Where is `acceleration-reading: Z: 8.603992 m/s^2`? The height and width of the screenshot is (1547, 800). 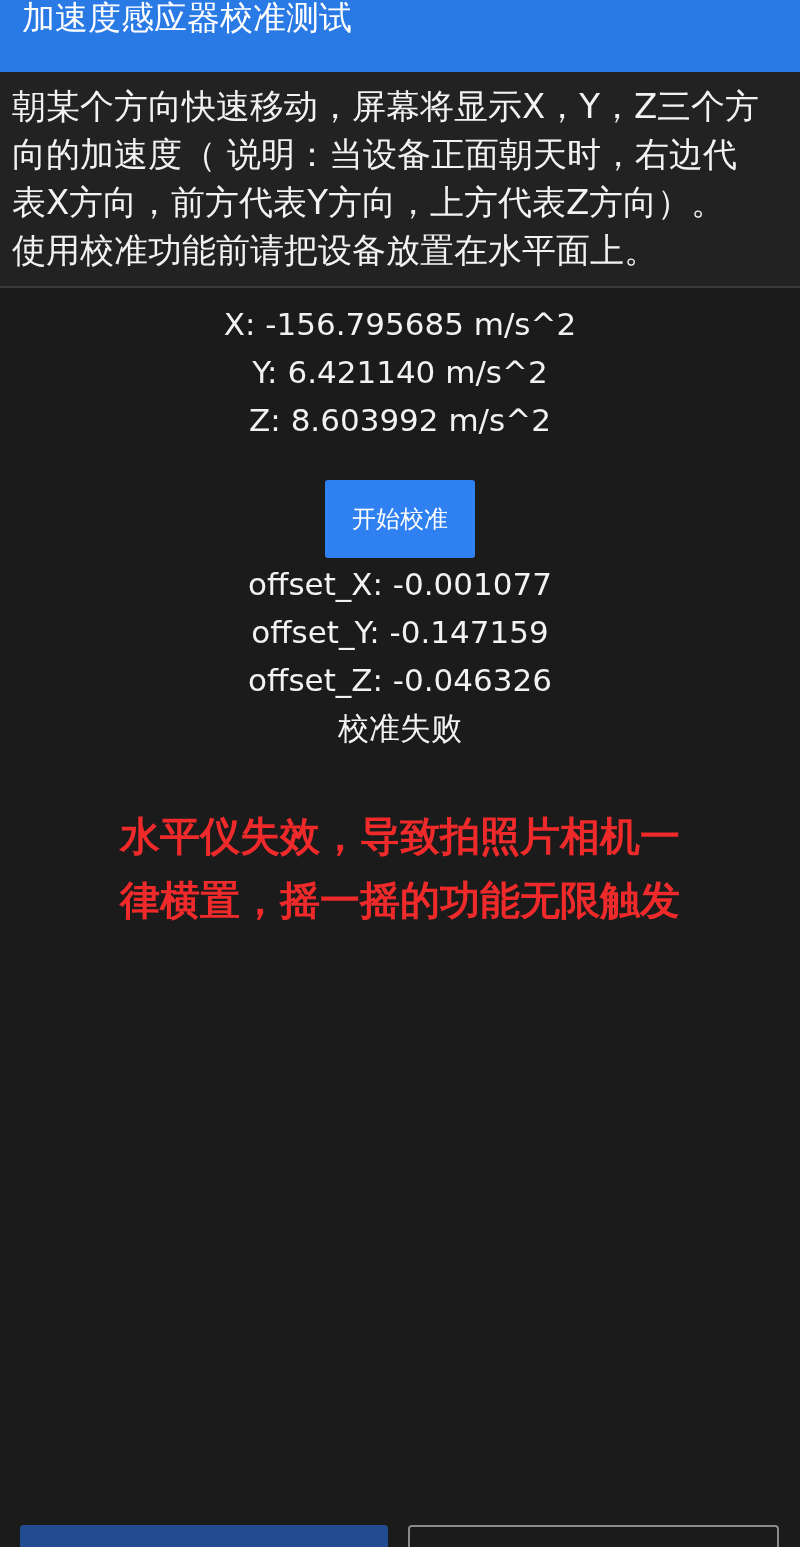
acceleration-reading: Z: 8.603992 m/s^2 is located at coordinates (400, 420).